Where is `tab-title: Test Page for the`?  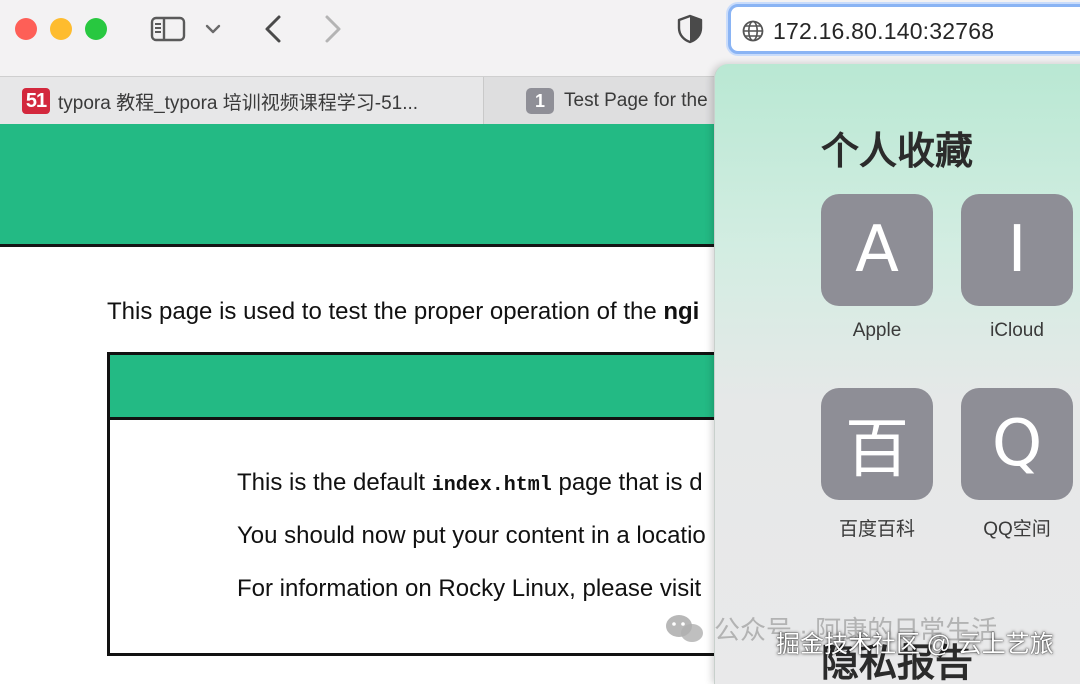 tab-title: Test Page for the is located at coordinates (636, 100).